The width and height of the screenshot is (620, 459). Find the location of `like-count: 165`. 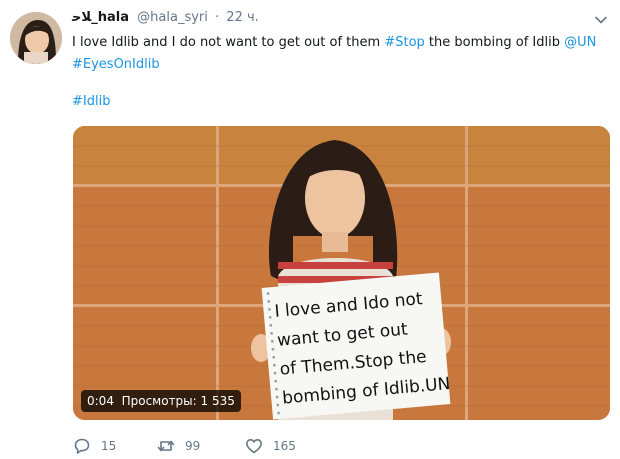

like-count: 165 is located at coordinates (284, 446).